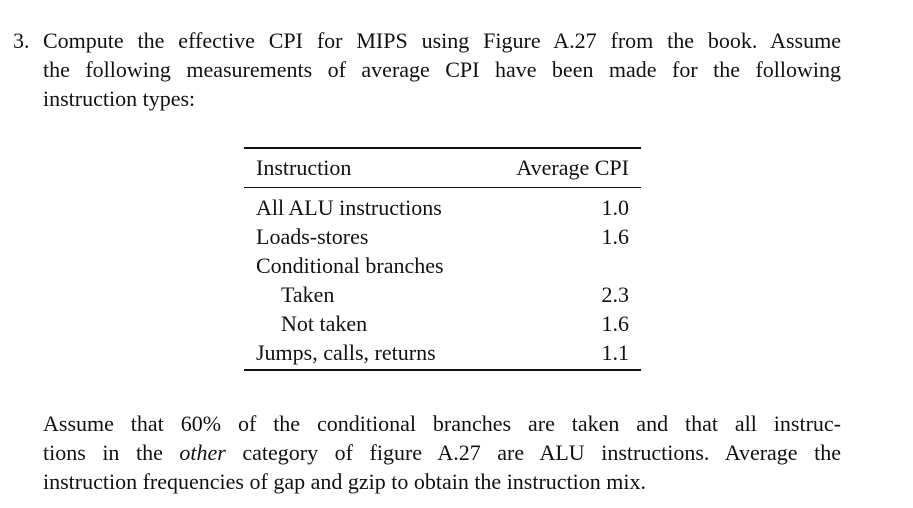 Image resolution: width=913 pixels, height=508 pixels. I want to click on instruction-type: All ALU instructions, so click(349, 208).